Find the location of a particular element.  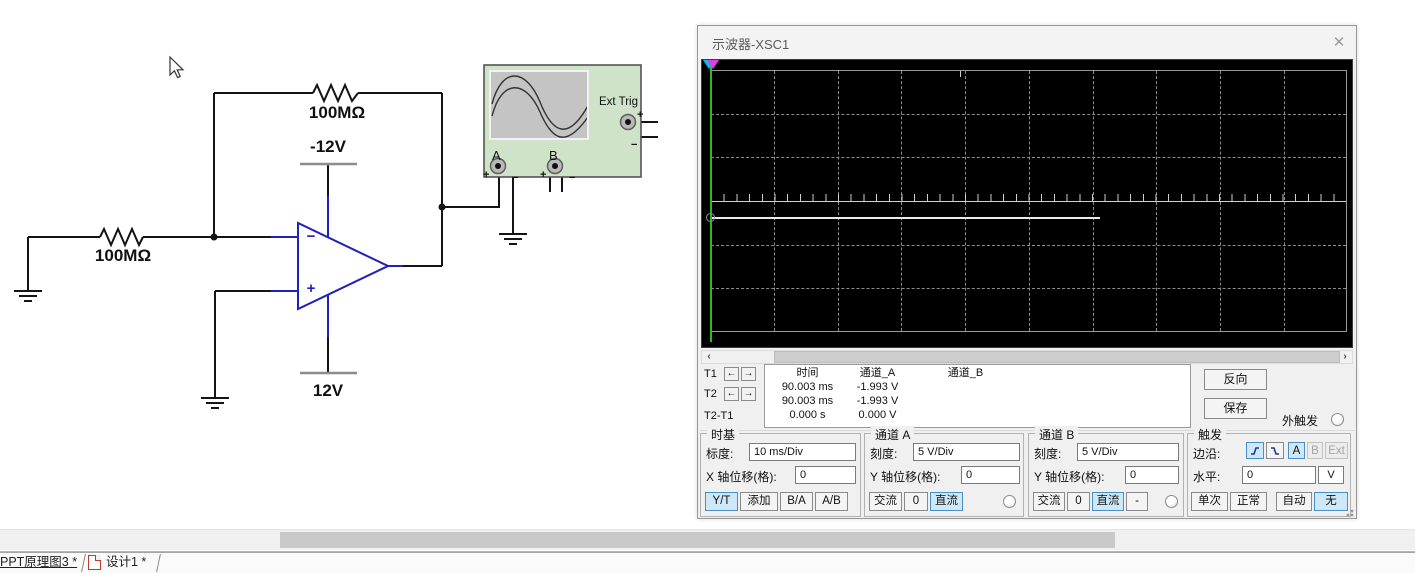

trigger-group: 触发 边沿: A B Ext 水平: V 单次 正常 自动 无 is located at coordinates (1269, 471).